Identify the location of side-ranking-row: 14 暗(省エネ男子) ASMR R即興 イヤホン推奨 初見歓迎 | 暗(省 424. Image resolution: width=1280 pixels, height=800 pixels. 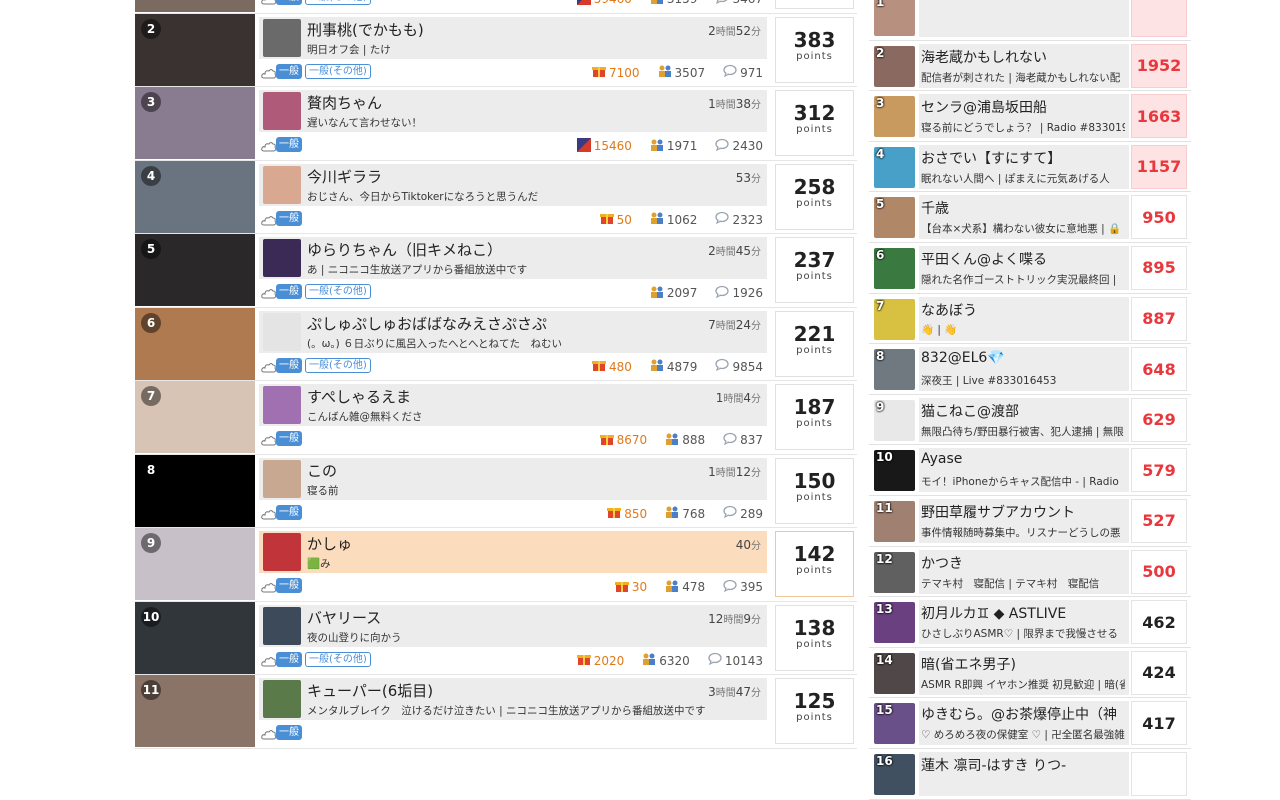
(1030, 673).